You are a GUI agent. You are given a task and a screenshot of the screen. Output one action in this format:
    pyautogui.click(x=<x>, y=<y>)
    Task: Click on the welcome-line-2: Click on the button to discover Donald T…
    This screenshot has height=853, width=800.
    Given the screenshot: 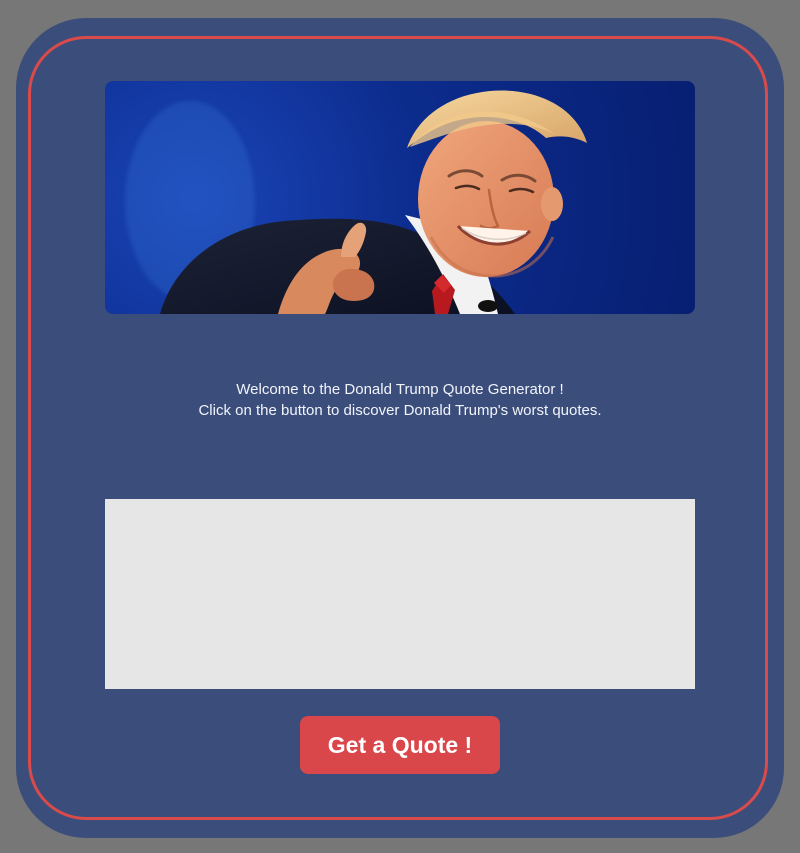 What is the action you would take?
    pyautogui.click(x=400, y=410)
    